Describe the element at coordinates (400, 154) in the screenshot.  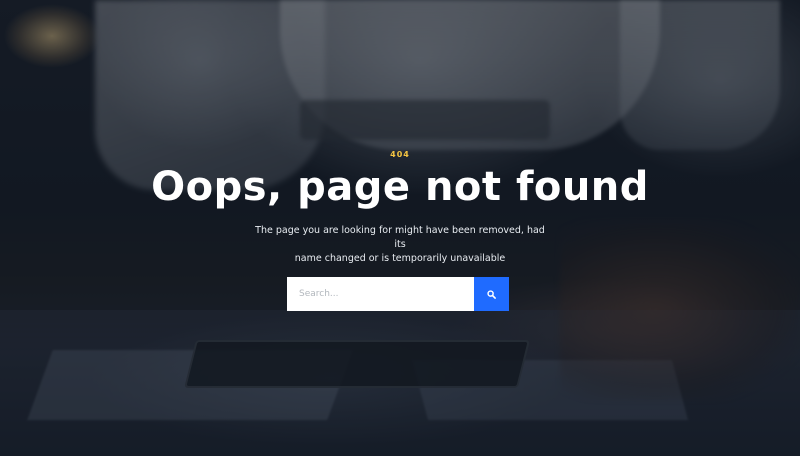
I see `error-code: 404` at that location.